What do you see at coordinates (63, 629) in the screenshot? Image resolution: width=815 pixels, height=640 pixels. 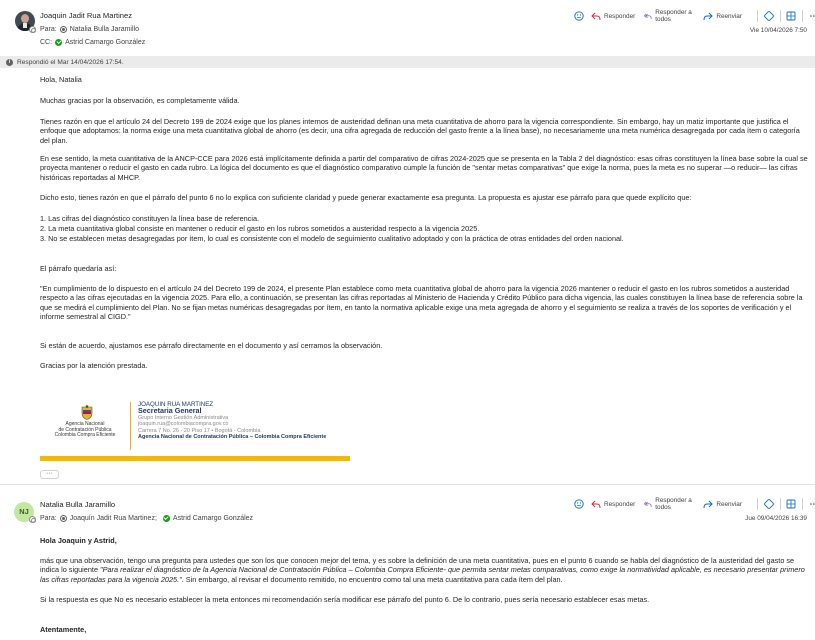 I see `closing: Atentamente,` at bounding box center [63, 629].